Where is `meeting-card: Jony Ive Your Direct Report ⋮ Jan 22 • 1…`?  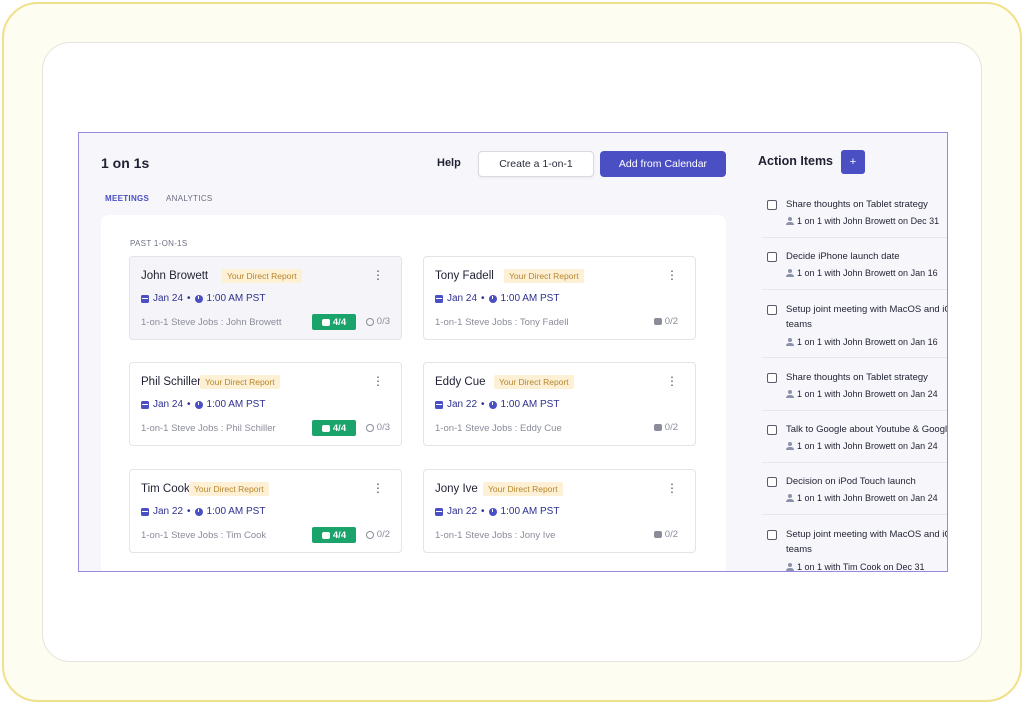 meeting-card: Jony Ive Your Direct Report ⋮ Jan 22 • 1… is located at coordinates (559, 511).